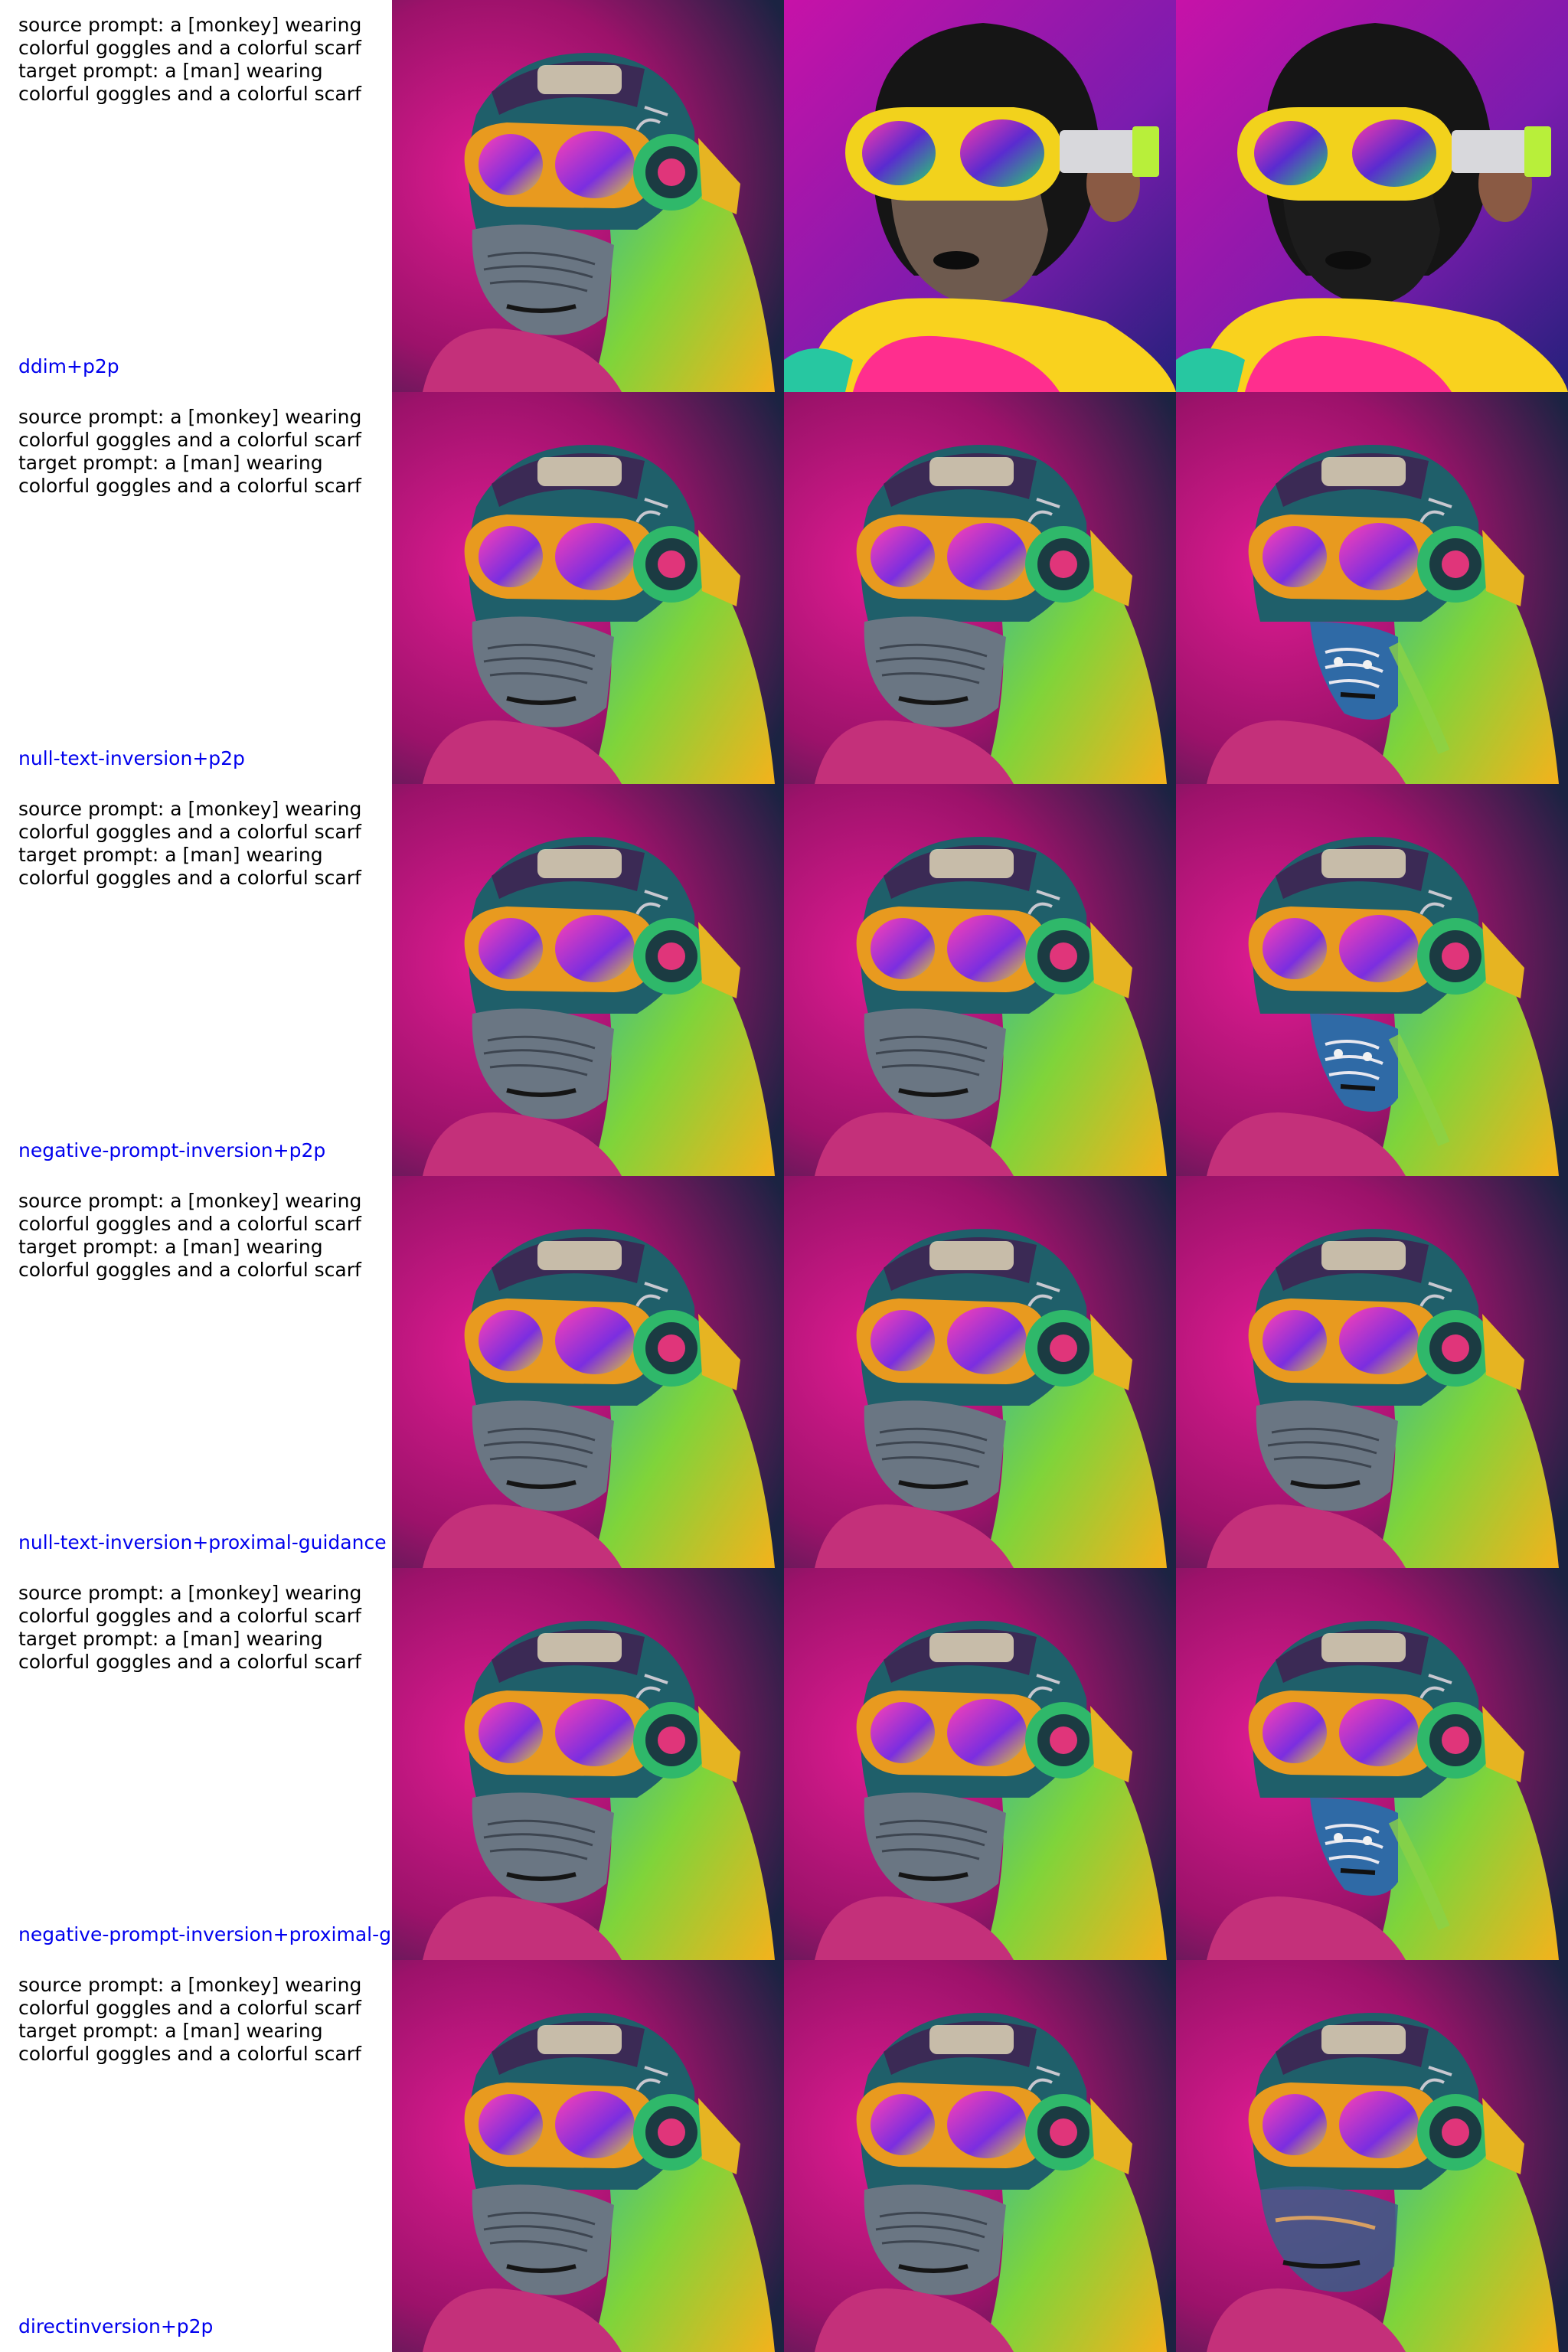  Describe the element at coordinates (68, 366) in the screenshot. I see `method-label: ddim+p2p` at that location.